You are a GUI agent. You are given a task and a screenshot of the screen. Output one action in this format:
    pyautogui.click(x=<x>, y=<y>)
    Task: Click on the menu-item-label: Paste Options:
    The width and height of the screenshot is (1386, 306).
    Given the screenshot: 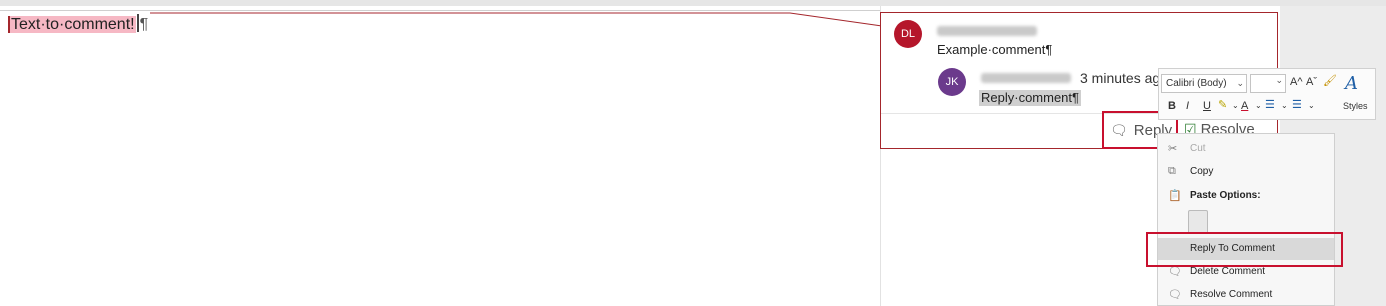 What is the action you would take?
    pyautogui.click(x=1225, y=195)
    